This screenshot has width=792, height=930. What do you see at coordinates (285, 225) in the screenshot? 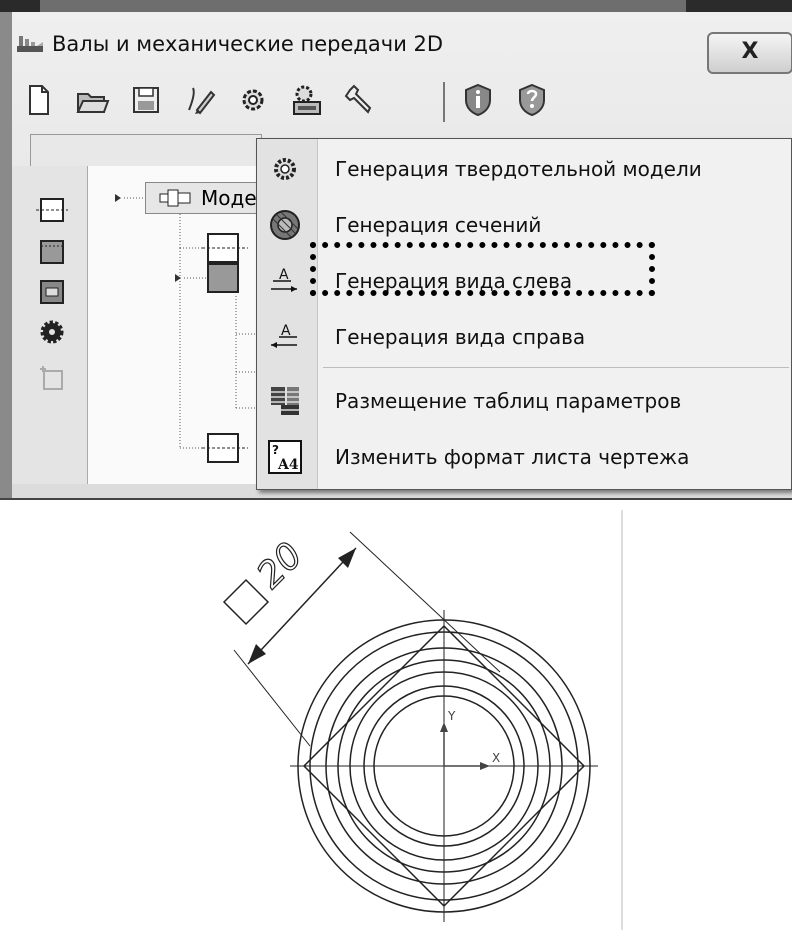
I see `section-circle-icon` at bounding box center [285, 225].